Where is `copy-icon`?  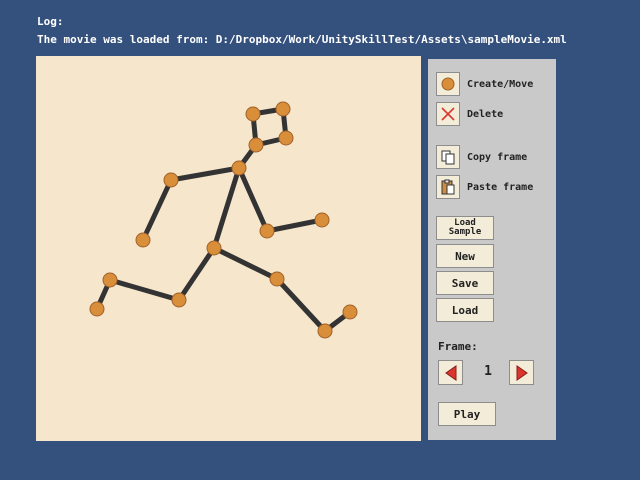
copy-icon is located at coordinates (448, 157).